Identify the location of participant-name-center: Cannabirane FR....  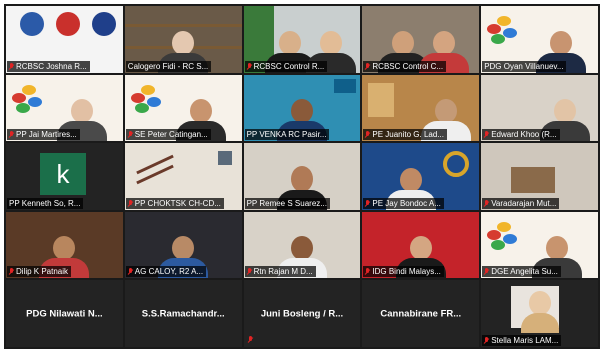
(421, 314).